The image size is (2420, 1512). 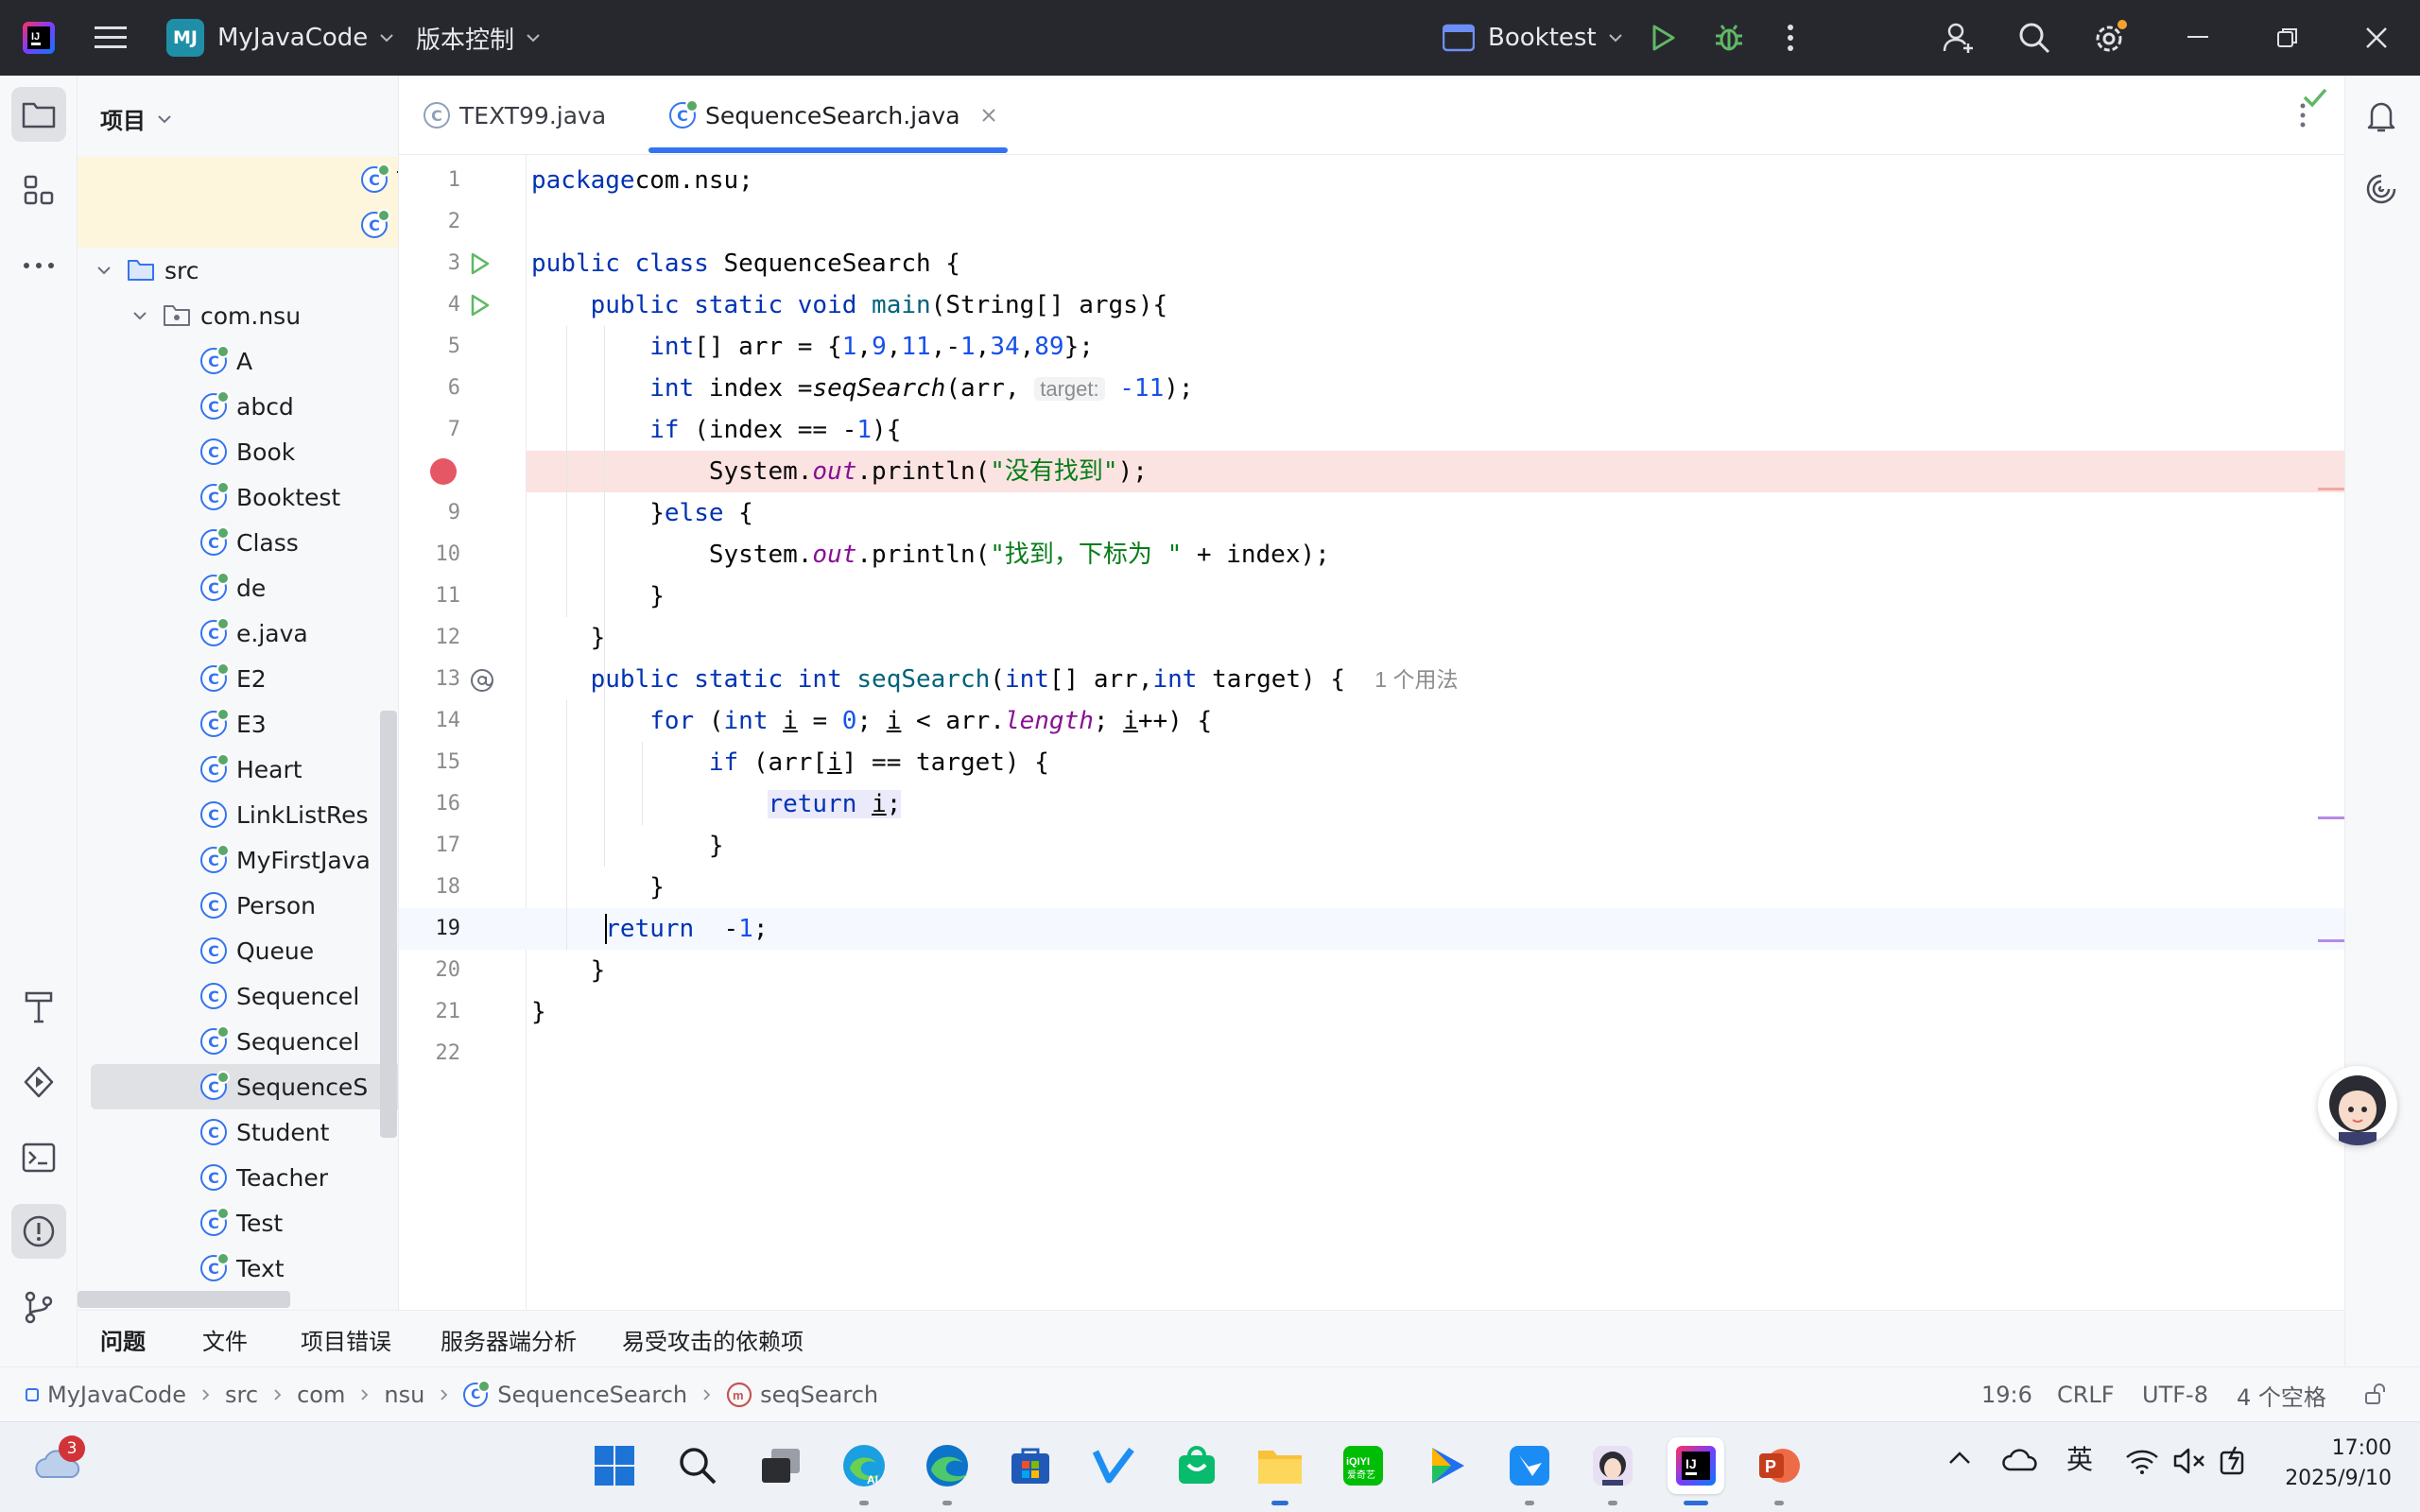 What do you see at coordinates (1435, 263) in the screenshot?
I see `code-line: public class SequenceSearch {` at bounding box center [1435, 263].